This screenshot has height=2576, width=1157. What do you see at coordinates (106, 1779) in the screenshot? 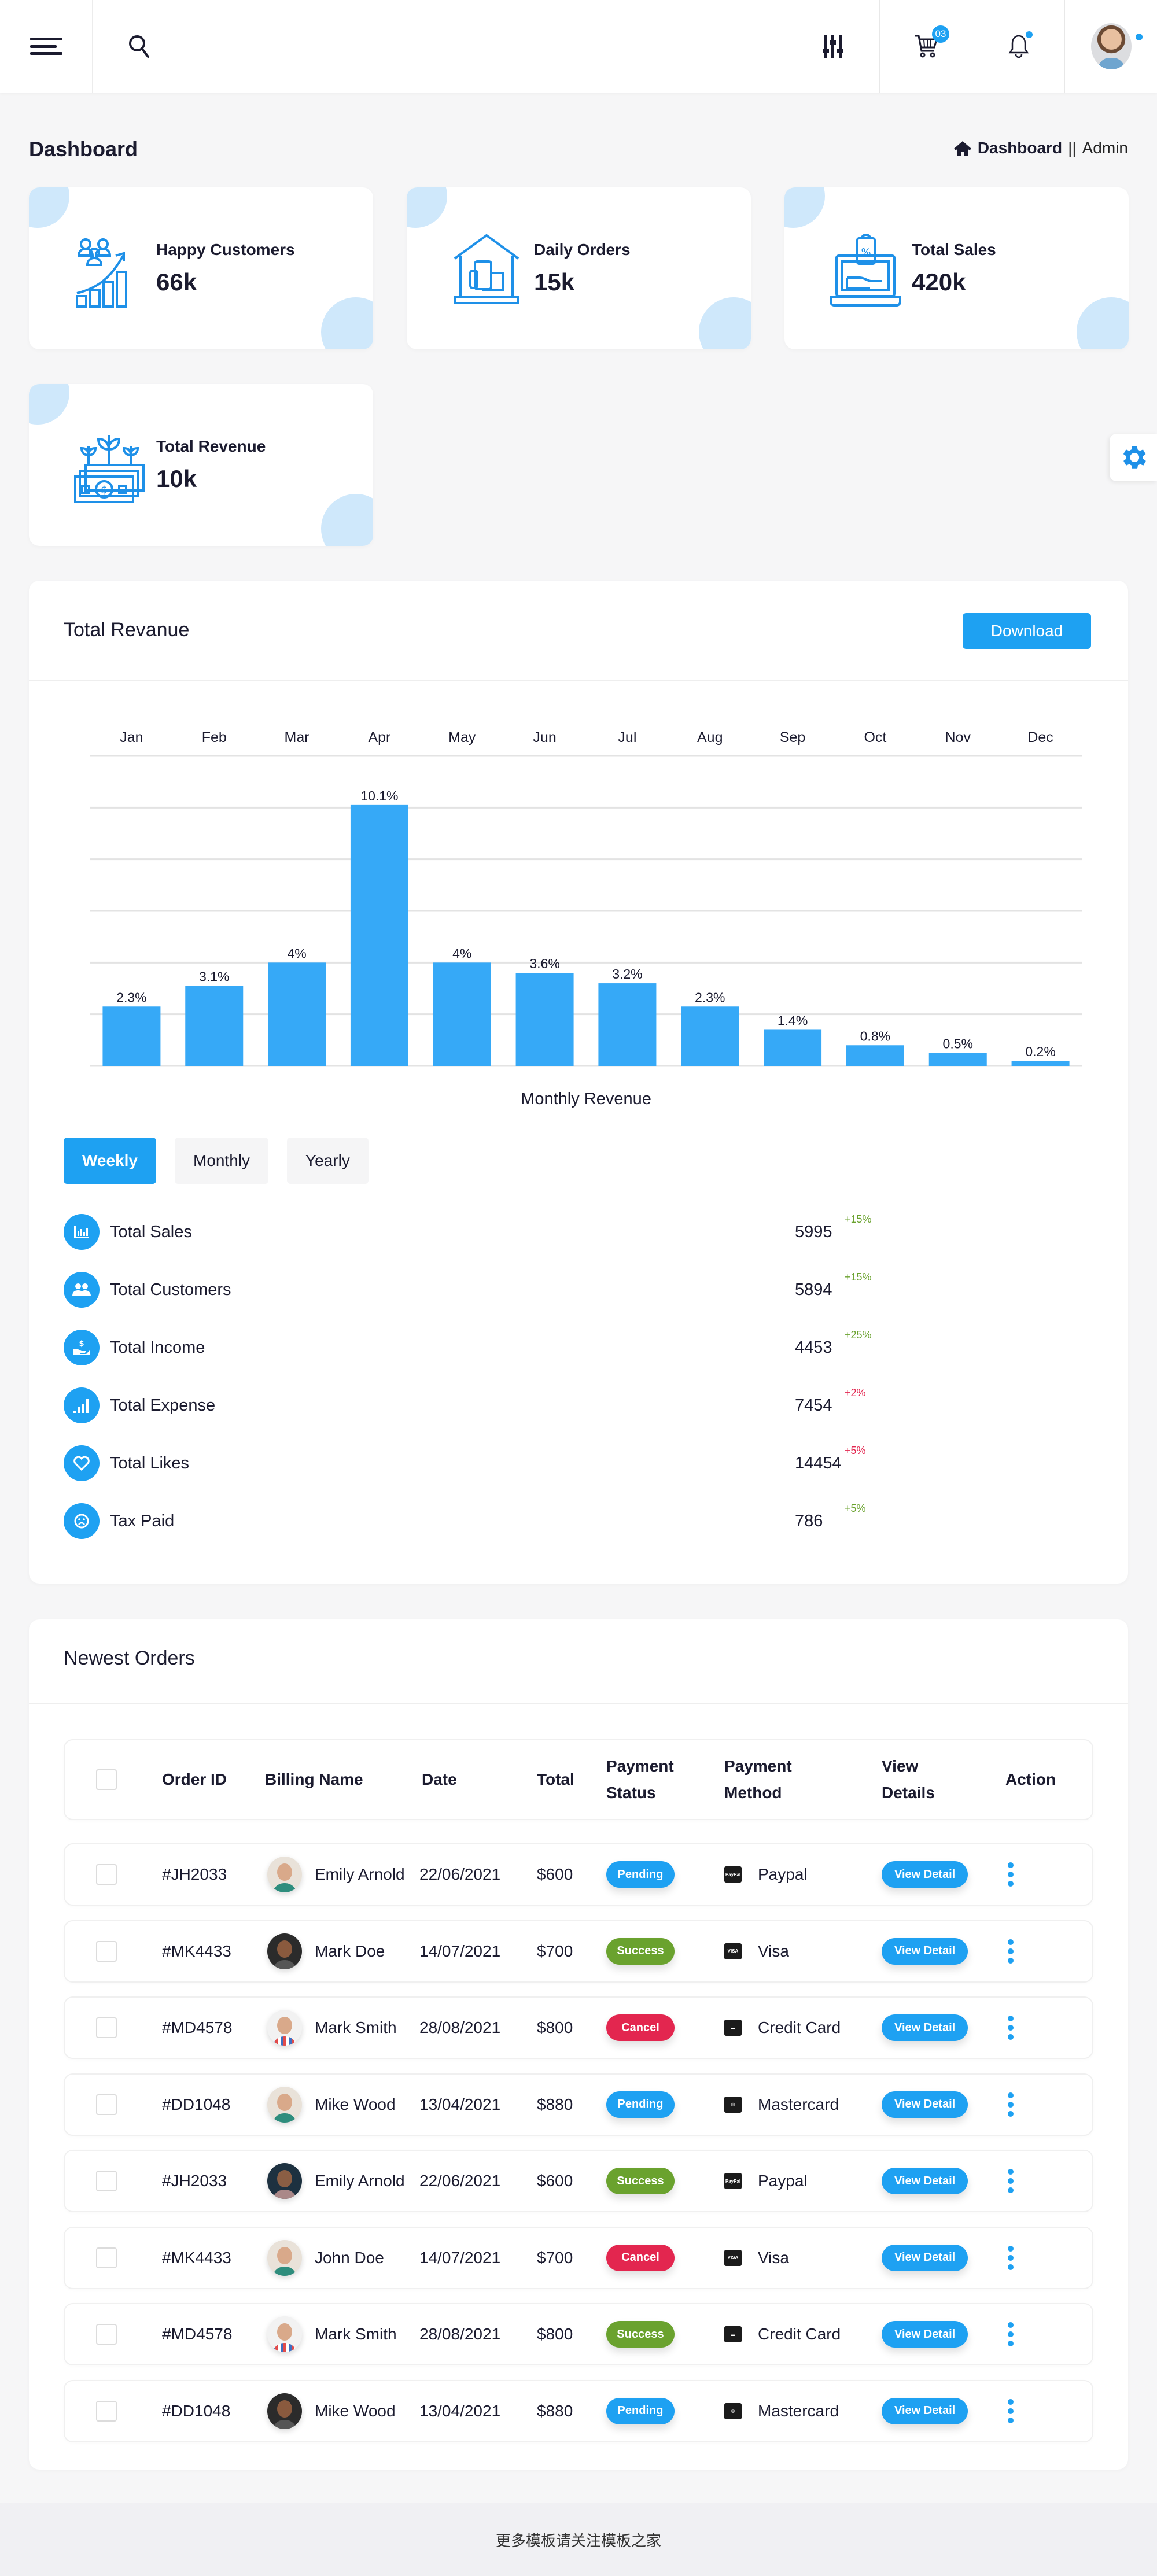
I see `select-all-checkbox` at bounding box center [106, 1779].